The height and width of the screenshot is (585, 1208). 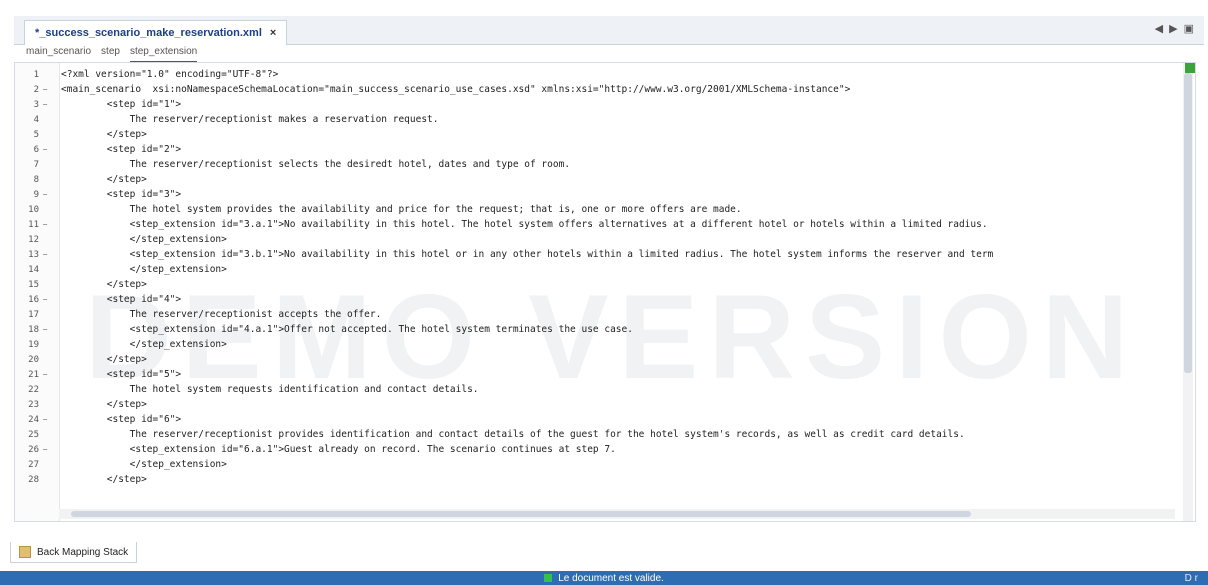 What do you see at coordinates (74, 552) in the screenshot?
I see `back-mapping-stack-tab: Back Mapping Stack` at bounding box center [74, 552].